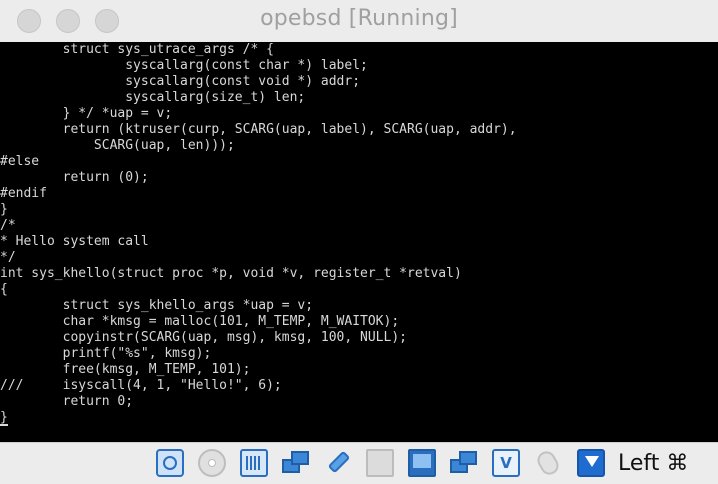 This screenshot has height=484, width=718. Describe the element at coordinates (67, 401) in the screenshot. I see `console-line: return 0;` at that location.